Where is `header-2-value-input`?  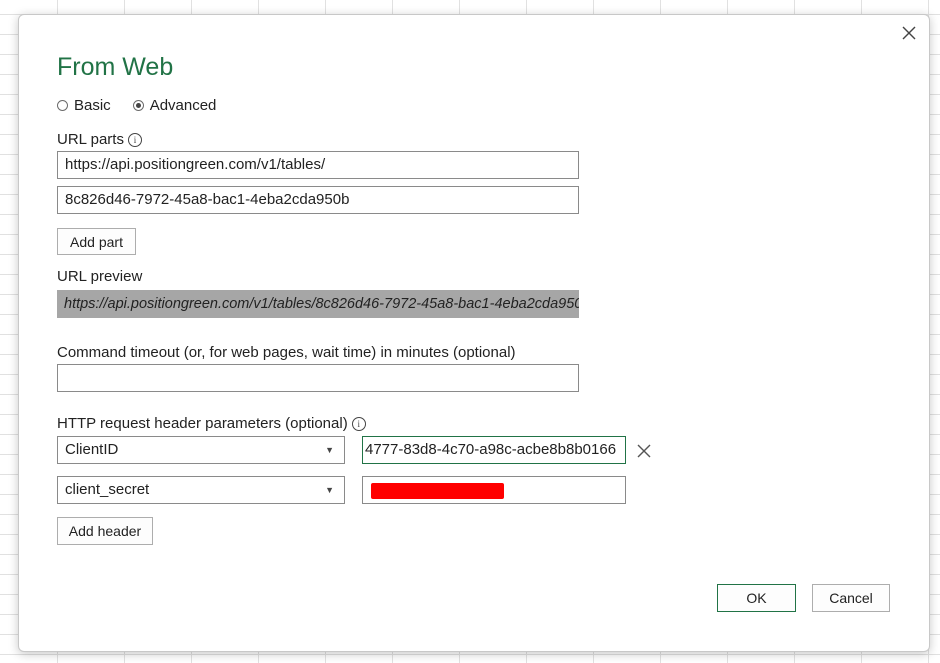
header-2-value-input is located at coordinates (494, 490).